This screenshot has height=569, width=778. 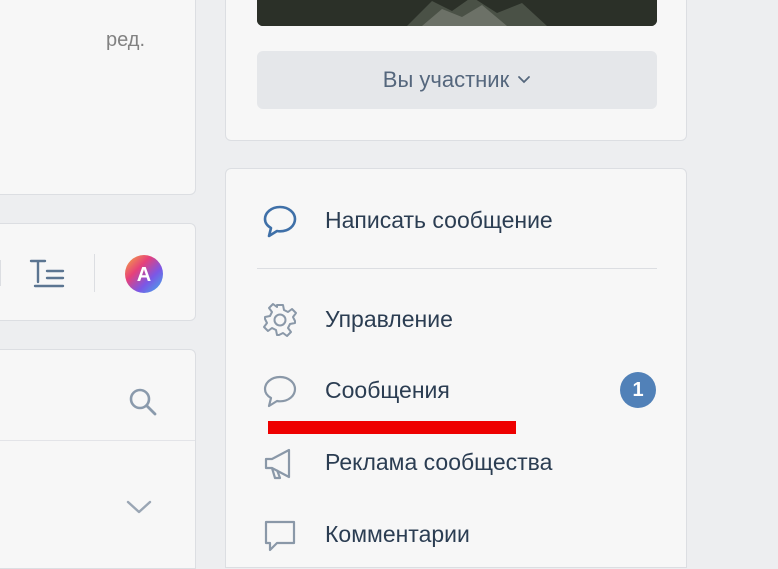 What do you see at coordinates (457, 13) in the screenshot?
I see `community-cover` at bounding box center [457, 13].